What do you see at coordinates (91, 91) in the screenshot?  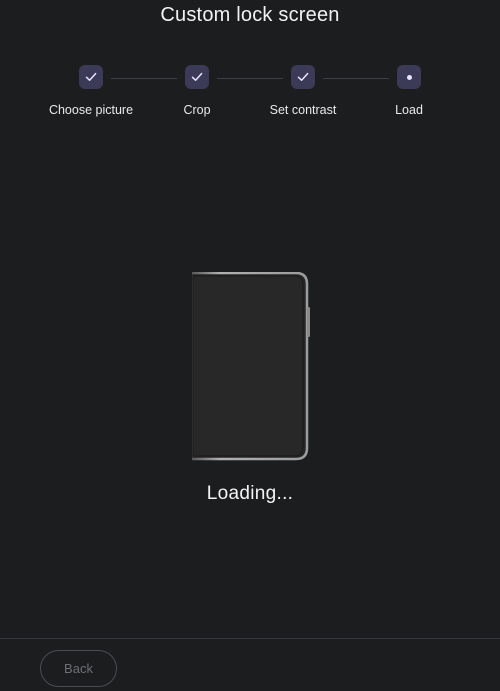 I see `step-choose-picture: Choose picture` at bounding box center [91, 91].